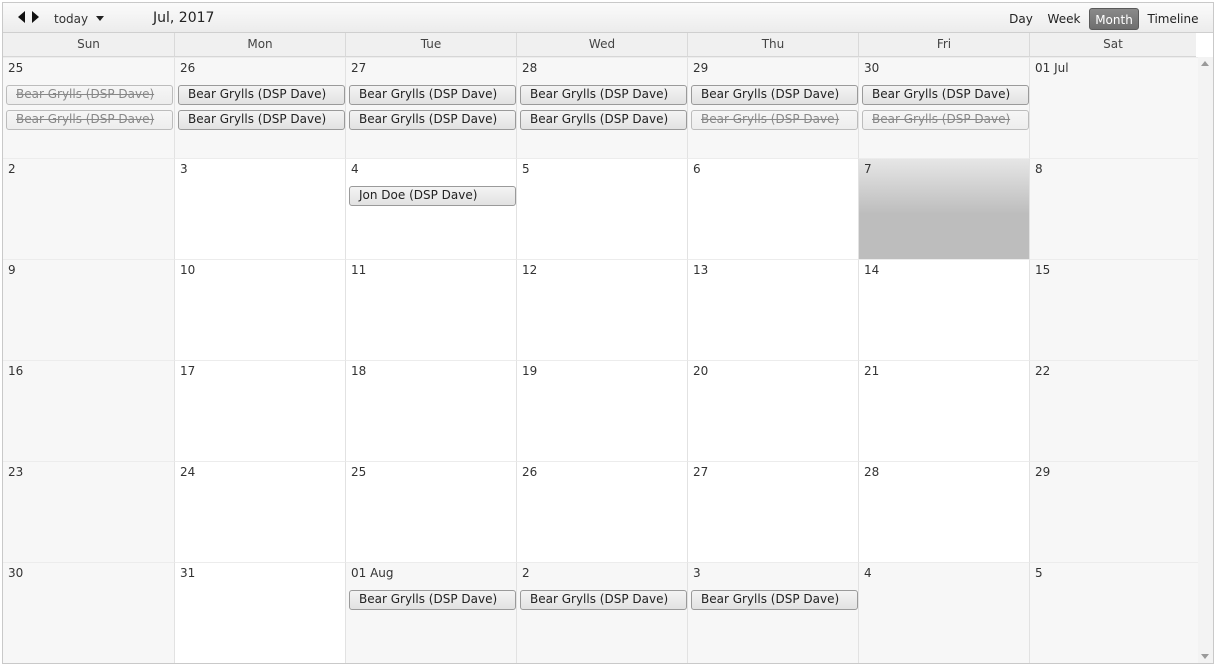 The image size is (1217, 667). What do you see at coordinates (530, 371) in the screenshot?
I see `day-number: 19` at bounding box center [530, 371].